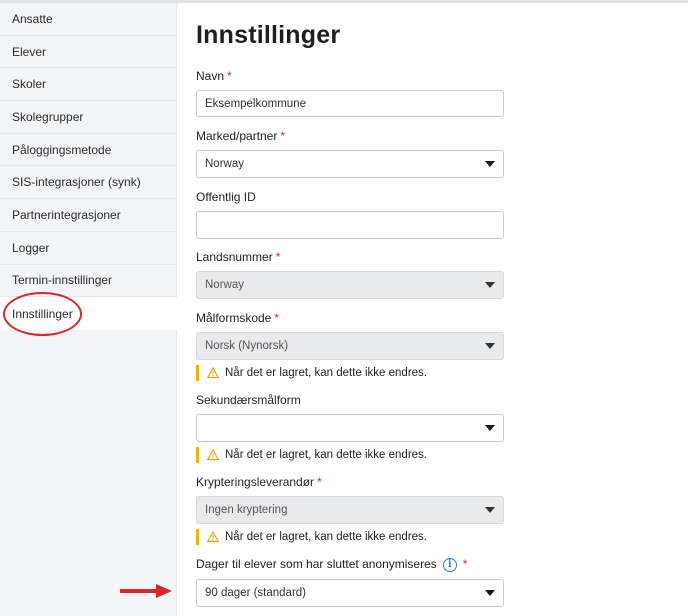 The height and width of the screenshot is (616, 688). Describe the element at coordinates (350, 593) in the screenshot. I see `anonymize-select: 90 dager (standard)` at that location.